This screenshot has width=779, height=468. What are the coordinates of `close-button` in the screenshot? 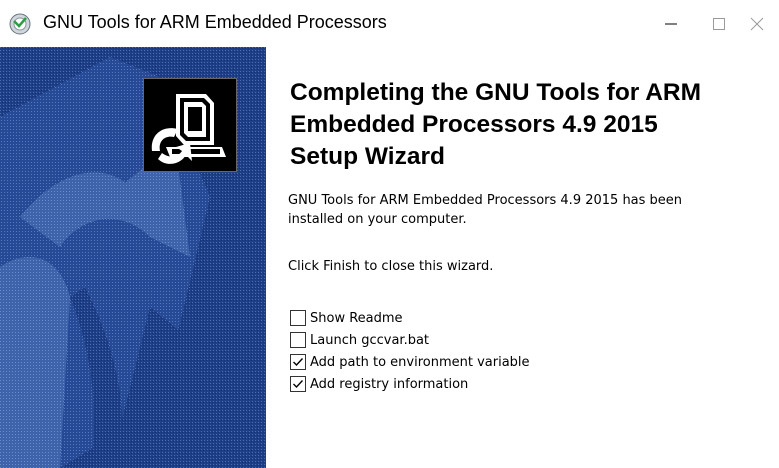 It's located at (756, 23).